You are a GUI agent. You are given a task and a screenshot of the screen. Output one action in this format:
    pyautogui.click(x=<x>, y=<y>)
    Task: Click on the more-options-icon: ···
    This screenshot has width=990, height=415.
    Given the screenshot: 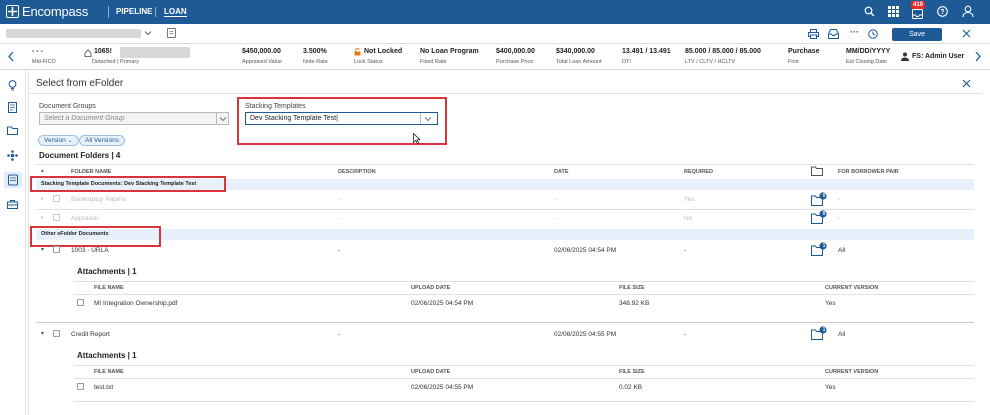 What is the action you would take?
    pyautogui.click(x=854, y=32)
    